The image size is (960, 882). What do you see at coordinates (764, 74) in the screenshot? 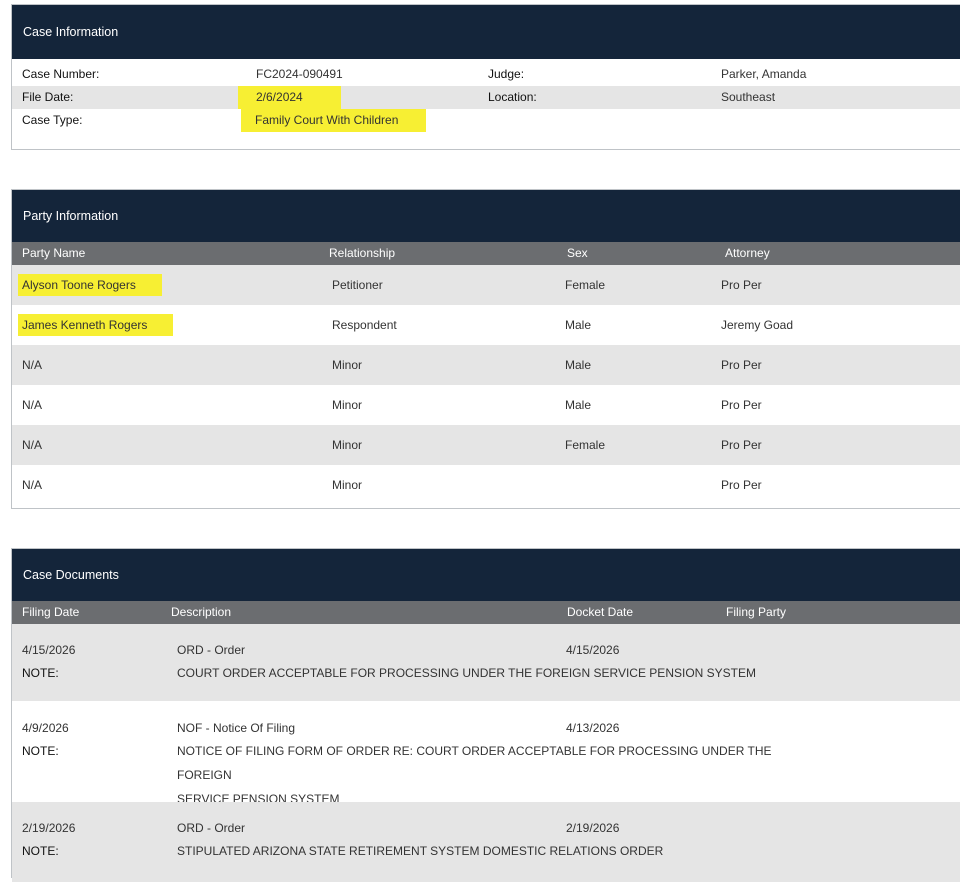
I see `judge-value: Parker, Amanda` at bounding box center [764, 74].